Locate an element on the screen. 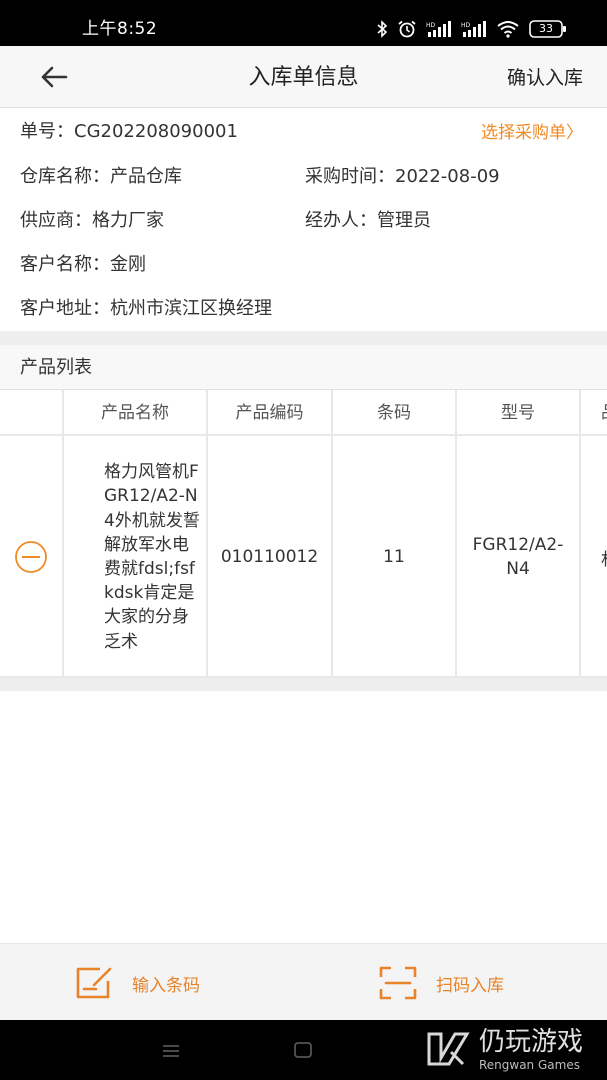  watermark-text: 仍玩游戏 Rengwan Games is located at coordinates (531, 1050).